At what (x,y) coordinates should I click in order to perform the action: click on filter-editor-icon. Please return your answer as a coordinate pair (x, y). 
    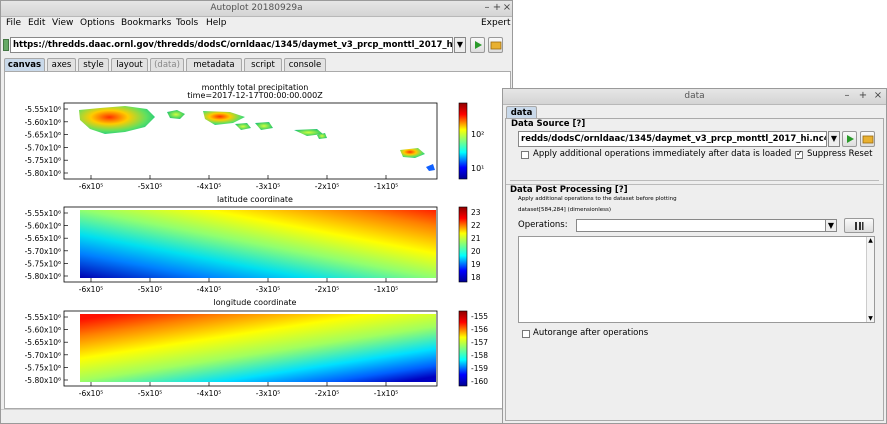
    Looking at the image, I should click on (859, 226).